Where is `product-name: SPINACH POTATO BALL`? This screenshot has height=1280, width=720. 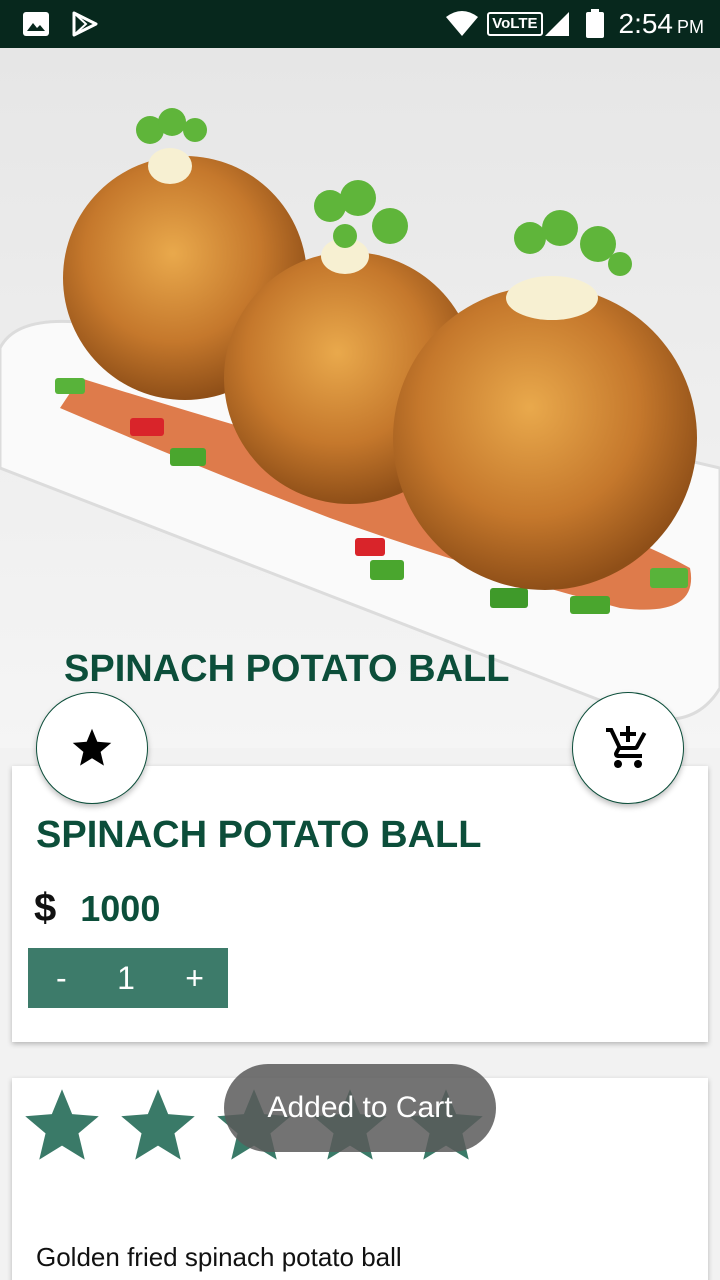
product-name: SPINACH POTATO BALL is located at coordinates (259, 835).